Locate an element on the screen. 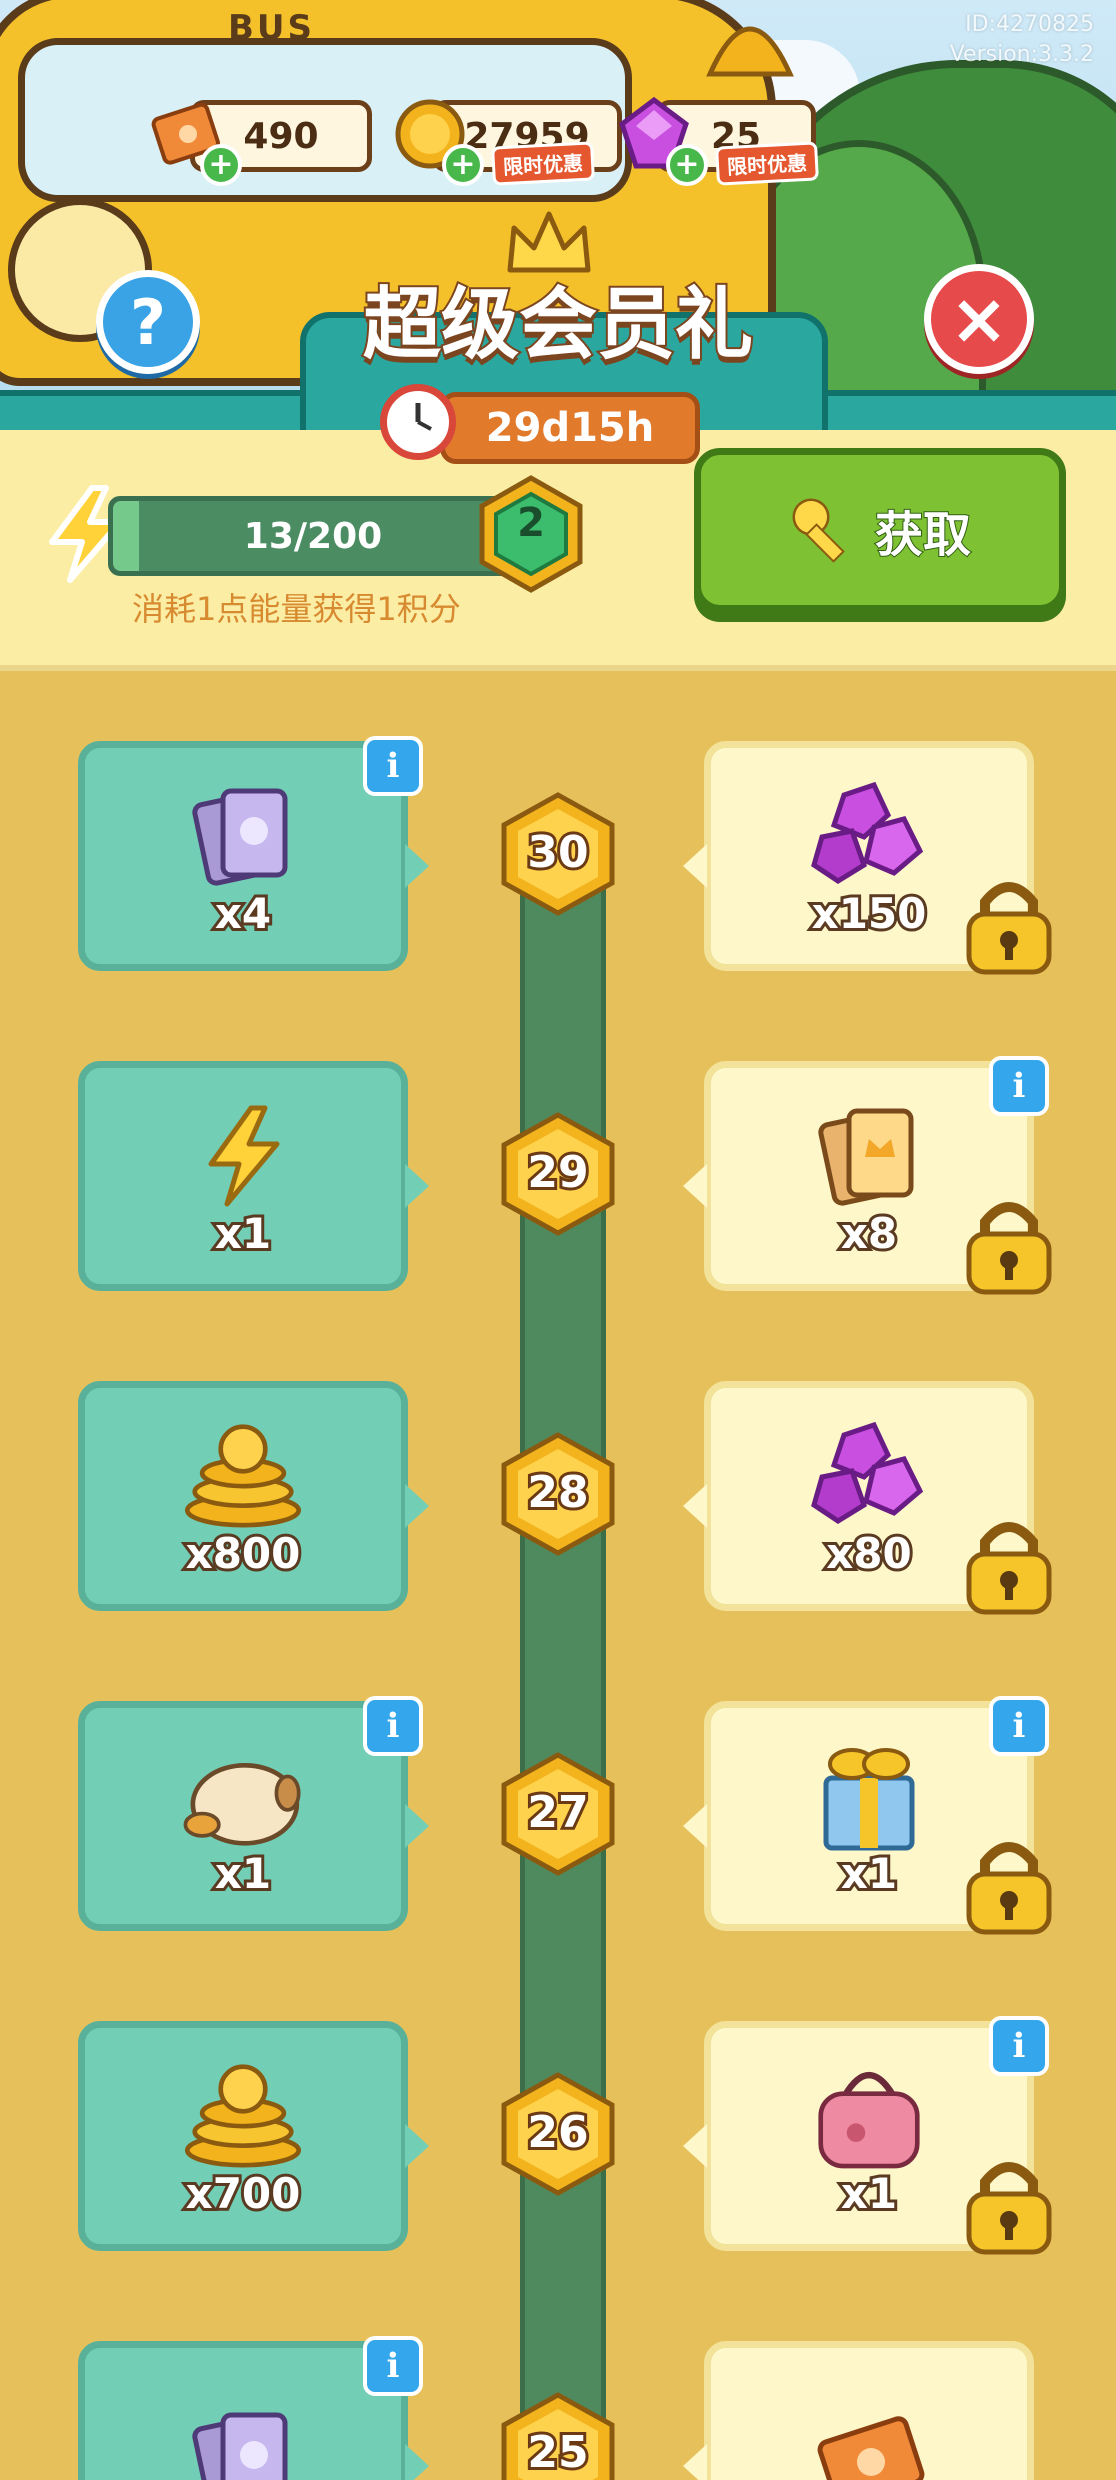  timer-value: 29d15h is located at coordinates (570, 428).